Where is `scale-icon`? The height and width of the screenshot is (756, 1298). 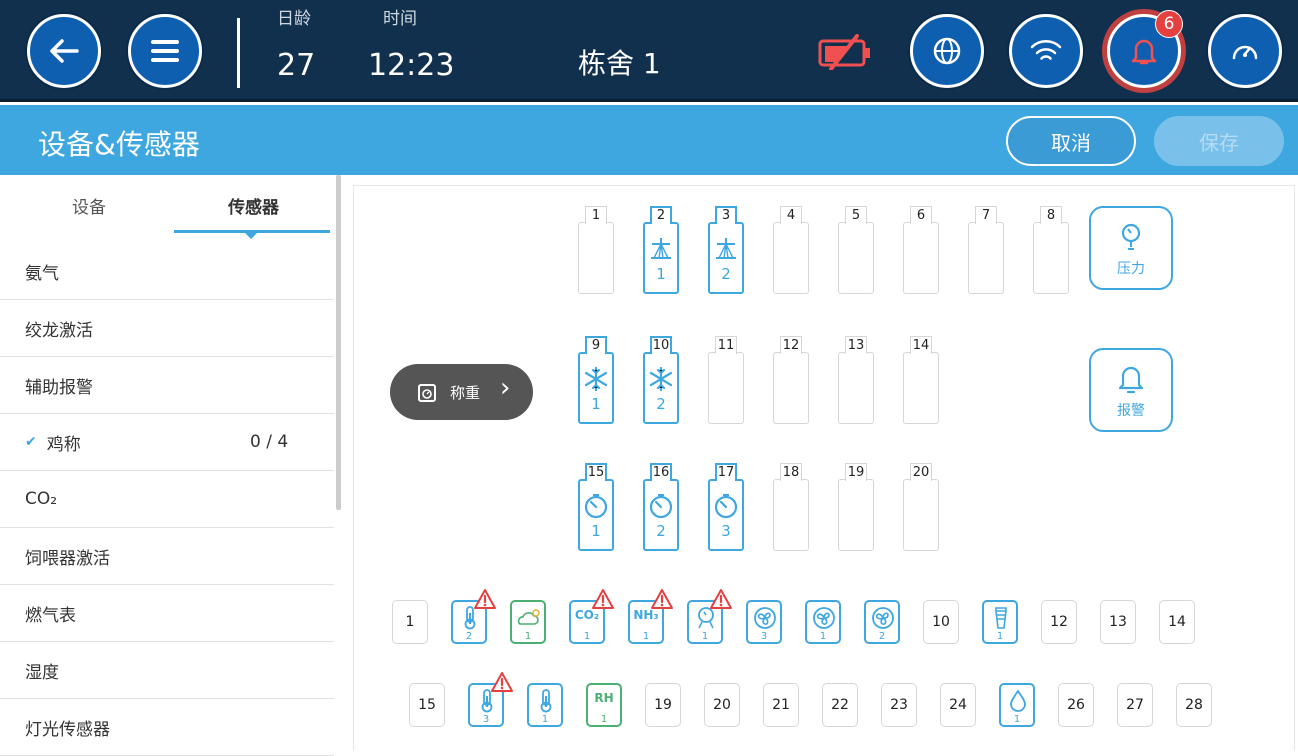
scale-icon is located at coordinates (427, 393).